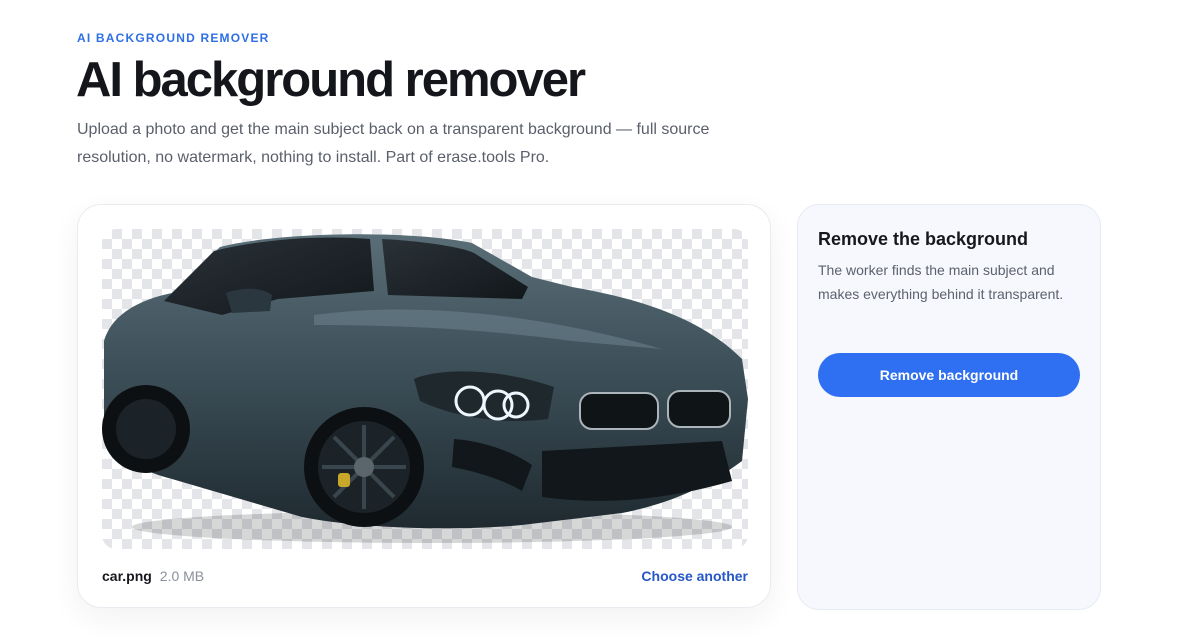  I want to click on choose-another-link: Choose another, so click(694, 576).